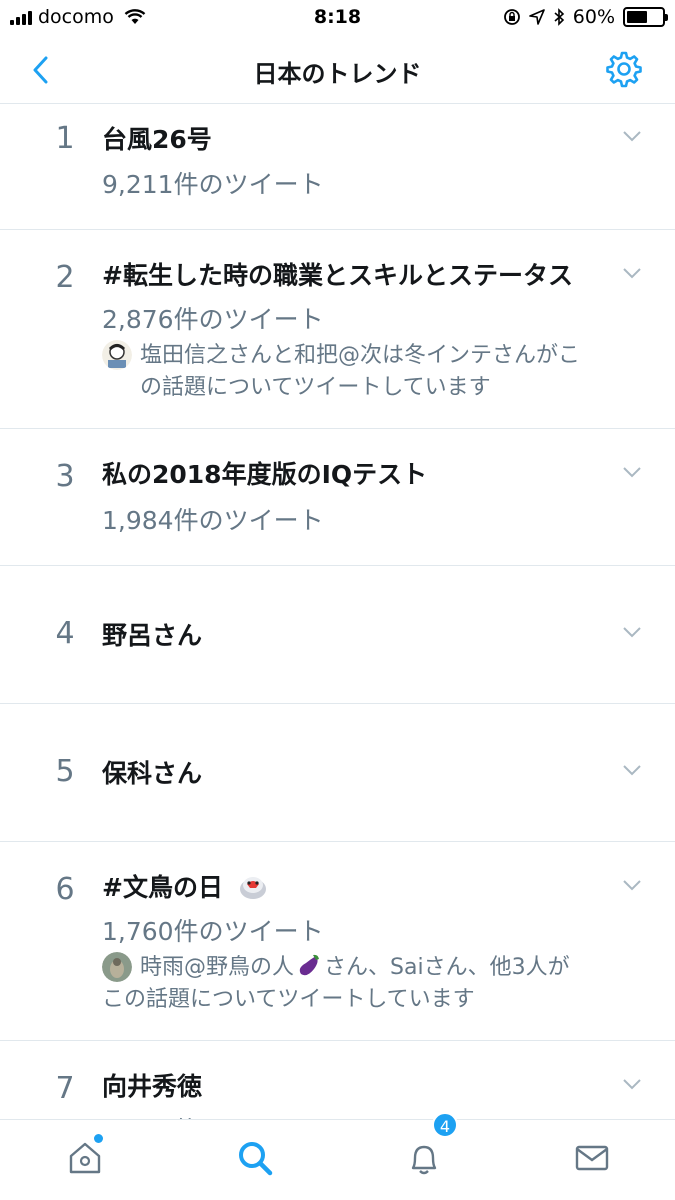 This screenshot has height=1200, width=675. I want to click on trend-item: 5 保科さん, so click(337, 773).